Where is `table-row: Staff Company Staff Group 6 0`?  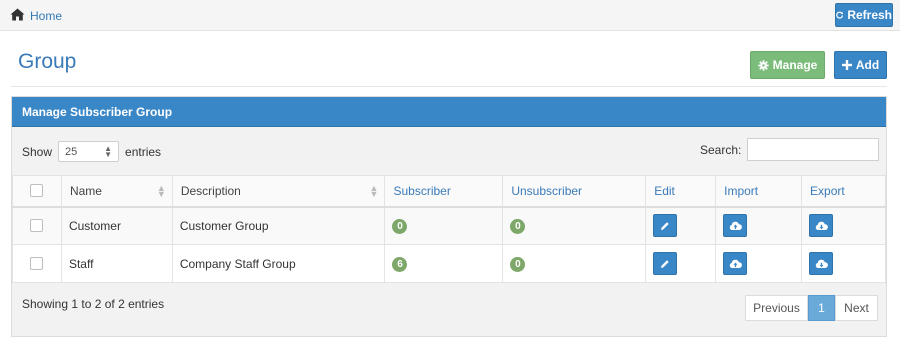
table-row: Staff Company Staff Group 6 0 is located at coordinates (449, 263).